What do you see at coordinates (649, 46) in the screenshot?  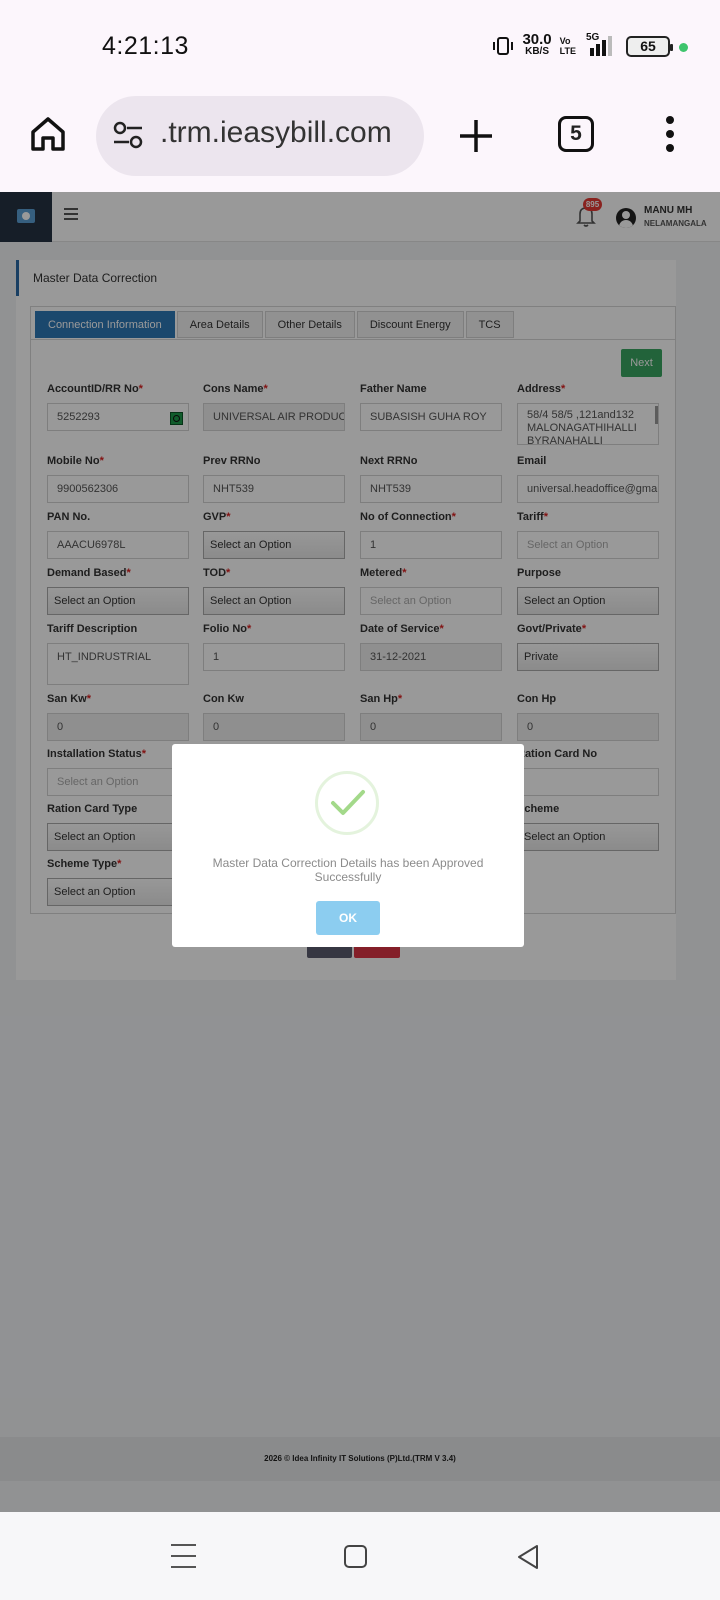 I see `battery-icon: 65` at bounding box center [649, 46].